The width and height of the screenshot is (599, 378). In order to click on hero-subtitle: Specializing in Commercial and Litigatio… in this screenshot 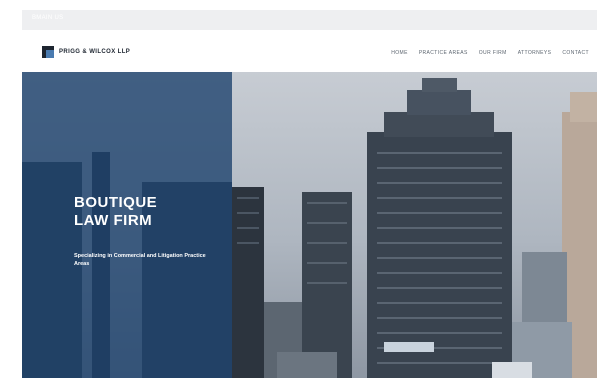, I will do `click(140, 260)`.